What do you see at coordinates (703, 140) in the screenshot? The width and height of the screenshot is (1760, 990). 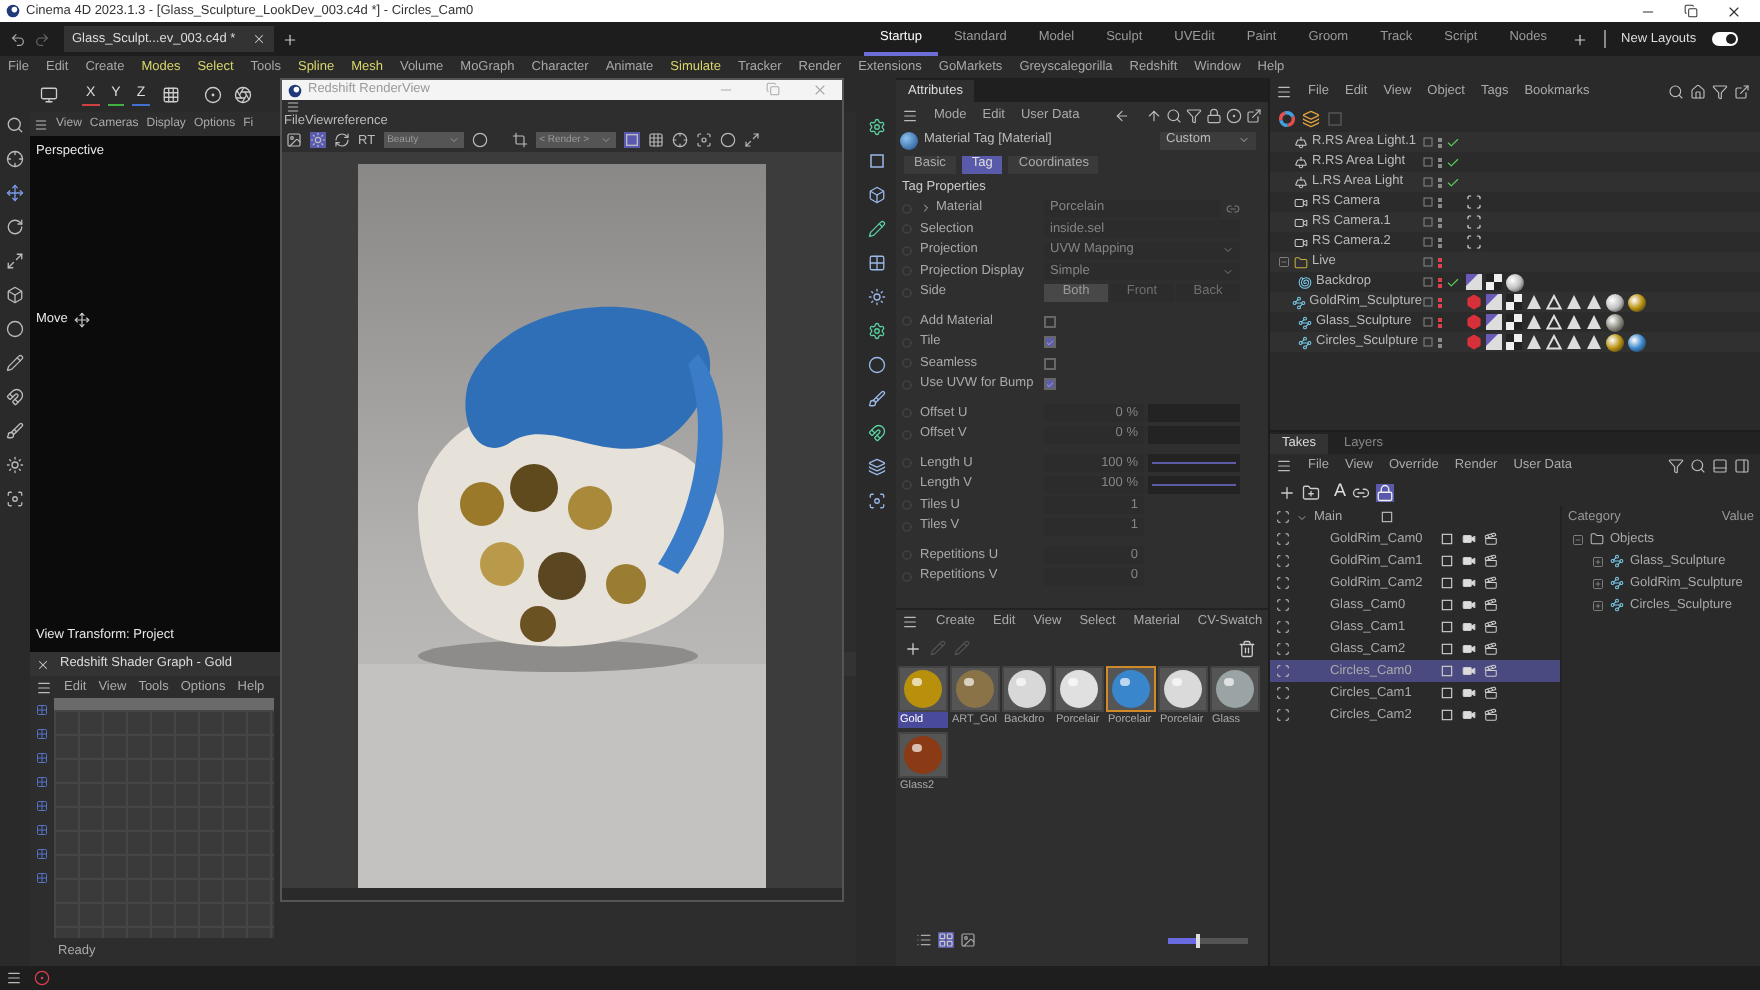 I see `focus-icon` at bounding box center [703, 140].